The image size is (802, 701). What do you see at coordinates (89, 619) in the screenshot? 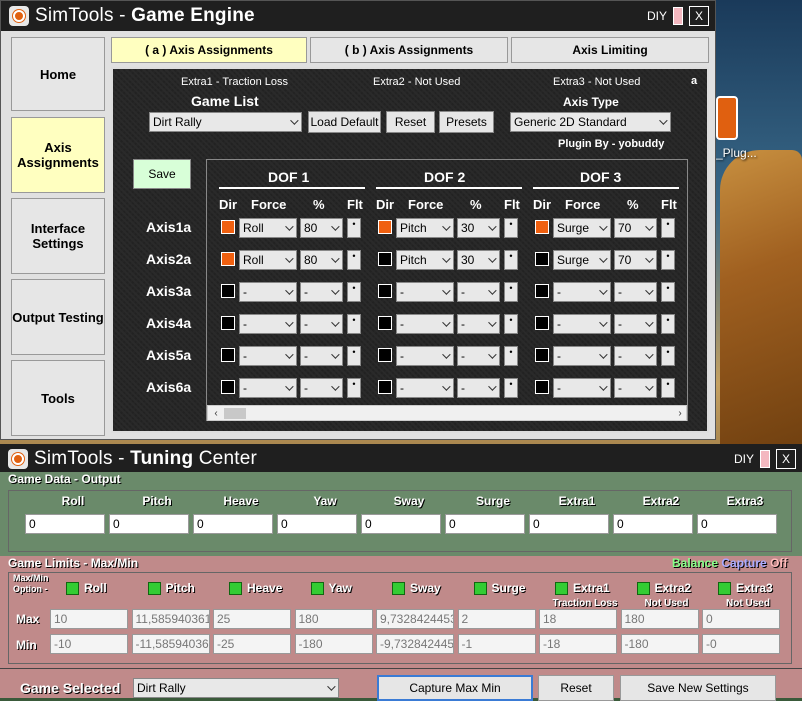
I see `limit-roll-max: 10` at bounding box center [89, 619].